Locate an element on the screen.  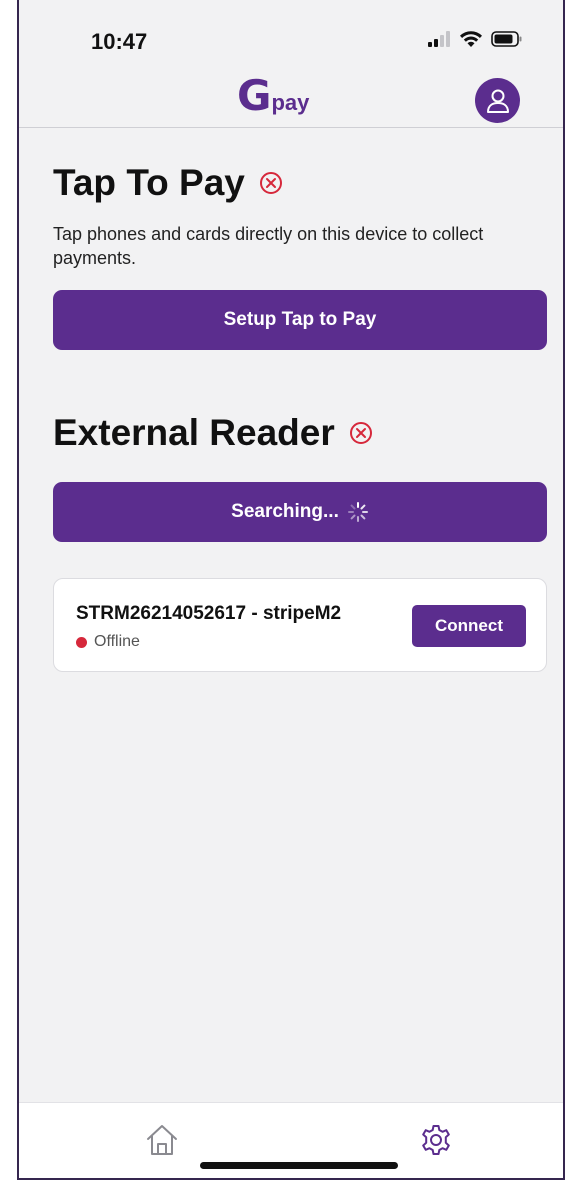
connect-label: Connect is located at coordinates (469, 625).